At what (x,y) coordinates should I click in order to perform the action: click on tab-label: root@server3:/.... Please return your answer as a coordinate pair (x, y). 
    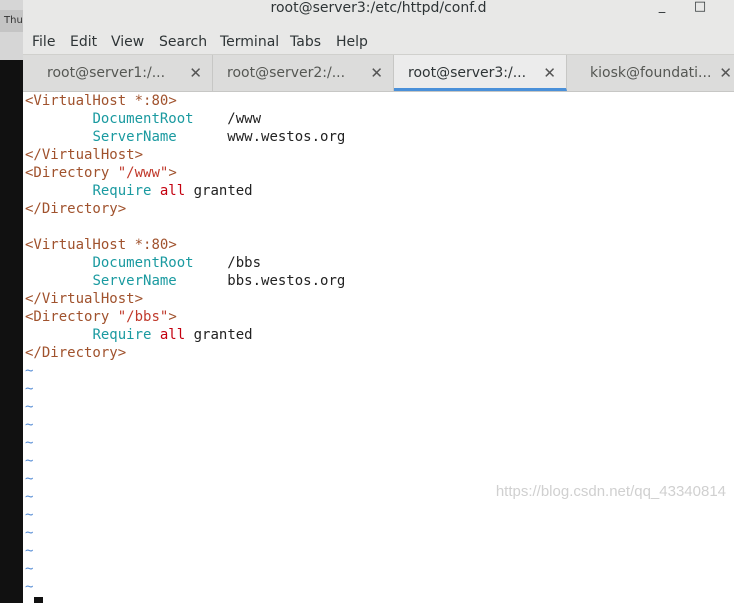
    Looking at the image, I should click on (467, 73).